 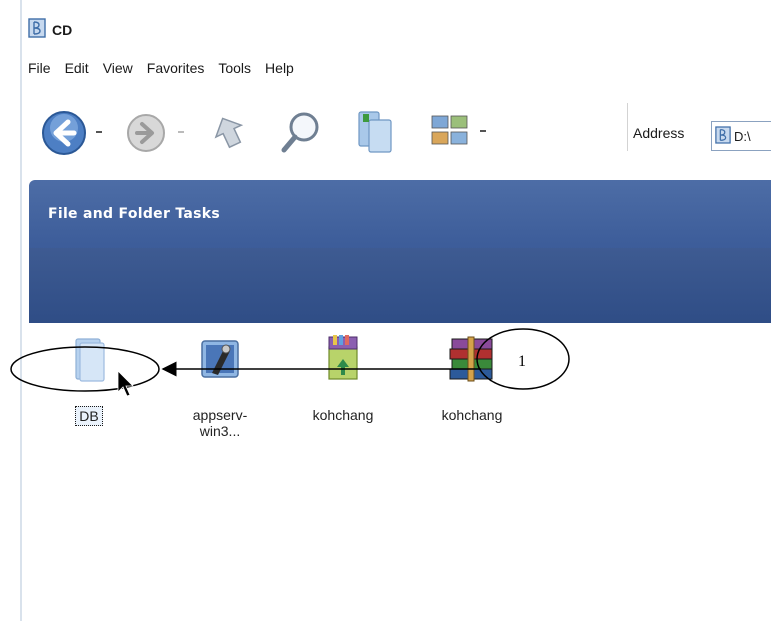 I want to click on mouse-cursor-icon, so click(x=125, y=383).